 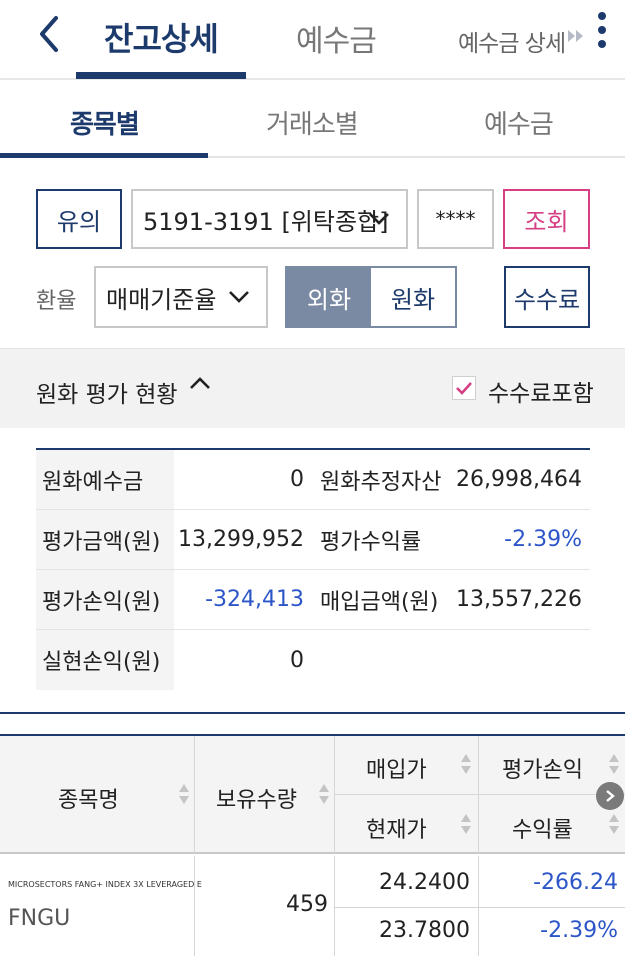 I want to click on summary-row: 실현손익(원) 0, so click(x=313, y=660).